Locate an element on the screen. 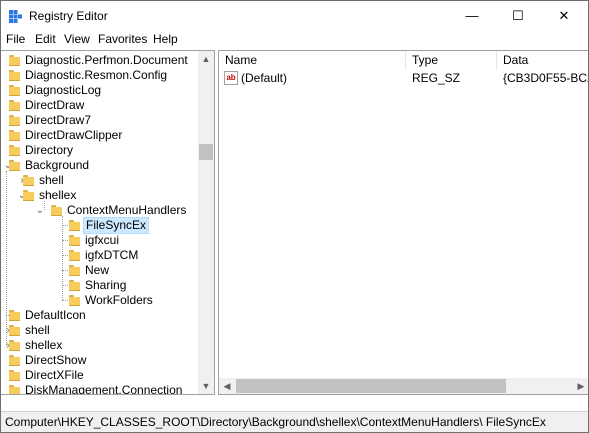 The width and height of the screenshot is (589, 433). scroll-down-arrow-icon: ▼ is located at coordinates (206, 386).